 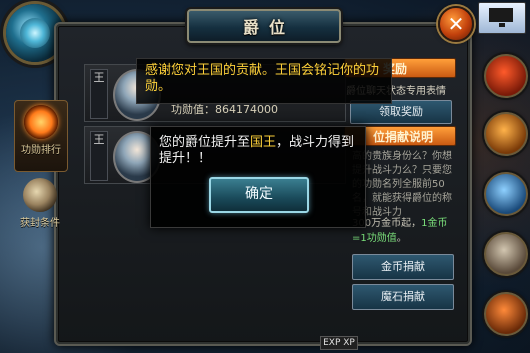 I want to click on side-tabs: 功勋排行 获封条件, so click(x=41, y=217).